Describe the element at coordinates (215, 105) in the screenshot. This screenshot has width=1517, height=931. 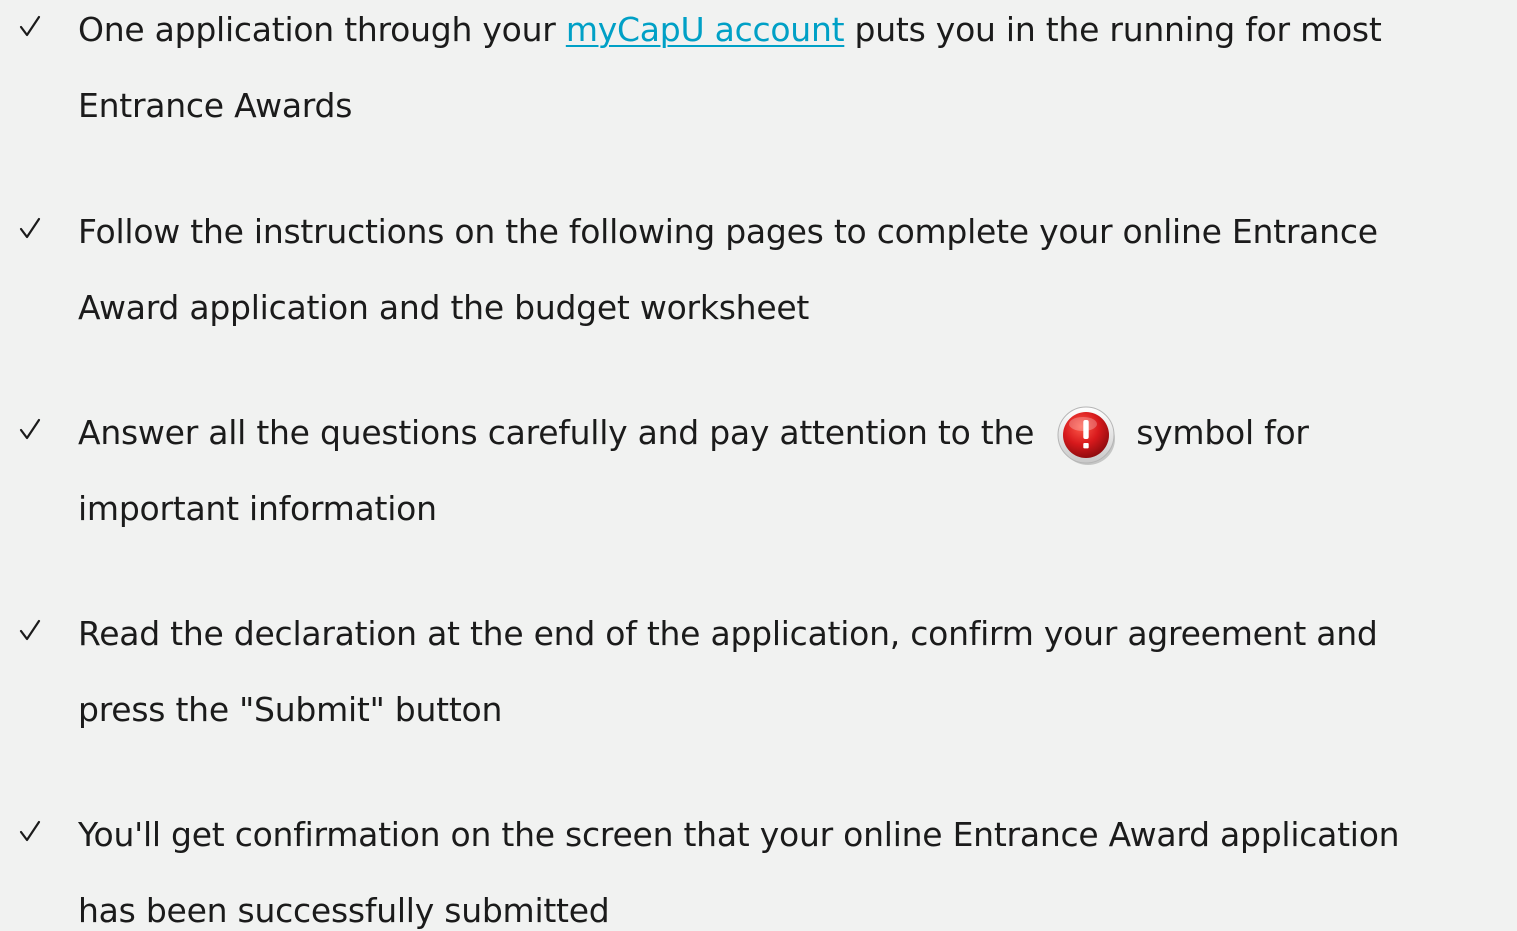
I see `item-text: Entrance Awards` at that location.